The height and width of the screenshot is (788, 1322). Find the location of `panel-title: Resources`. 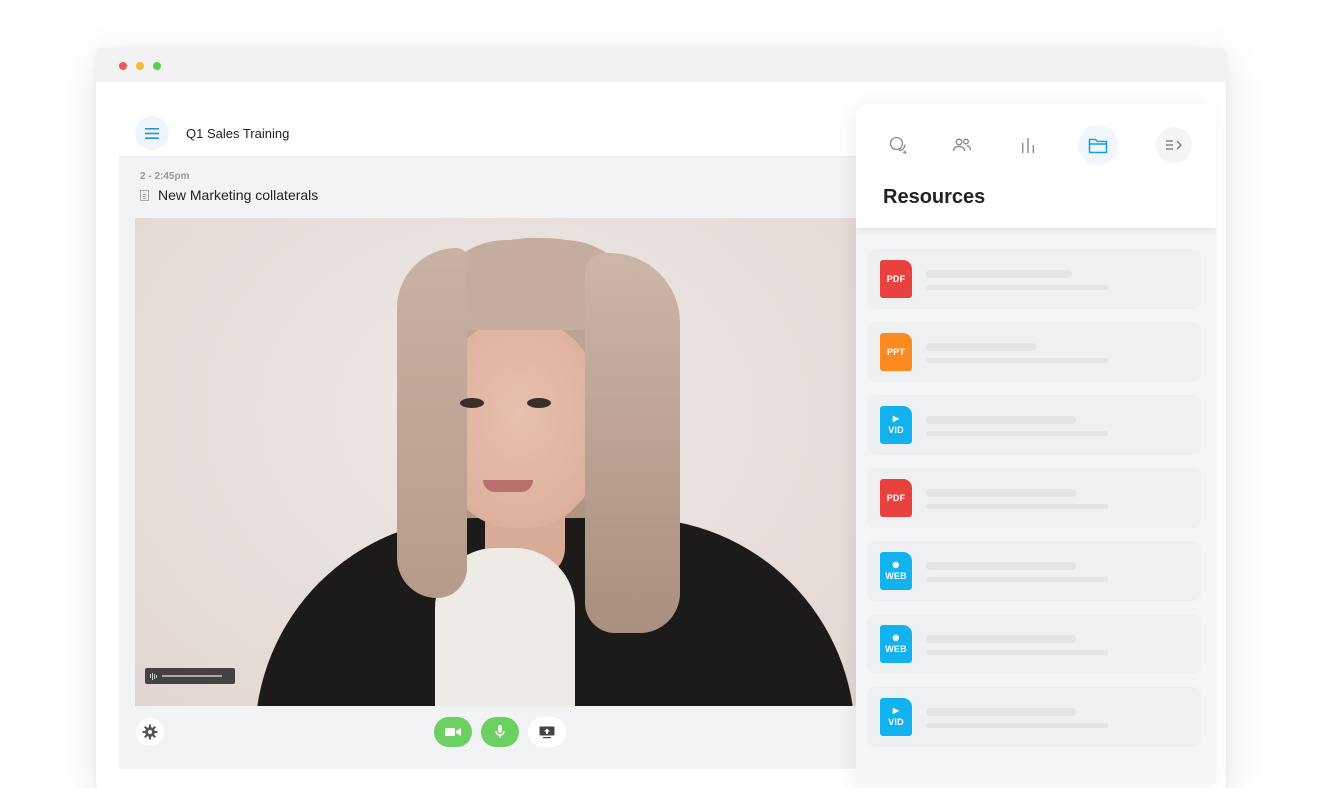

panel-title: Resources is located at coordinates (934, 197).